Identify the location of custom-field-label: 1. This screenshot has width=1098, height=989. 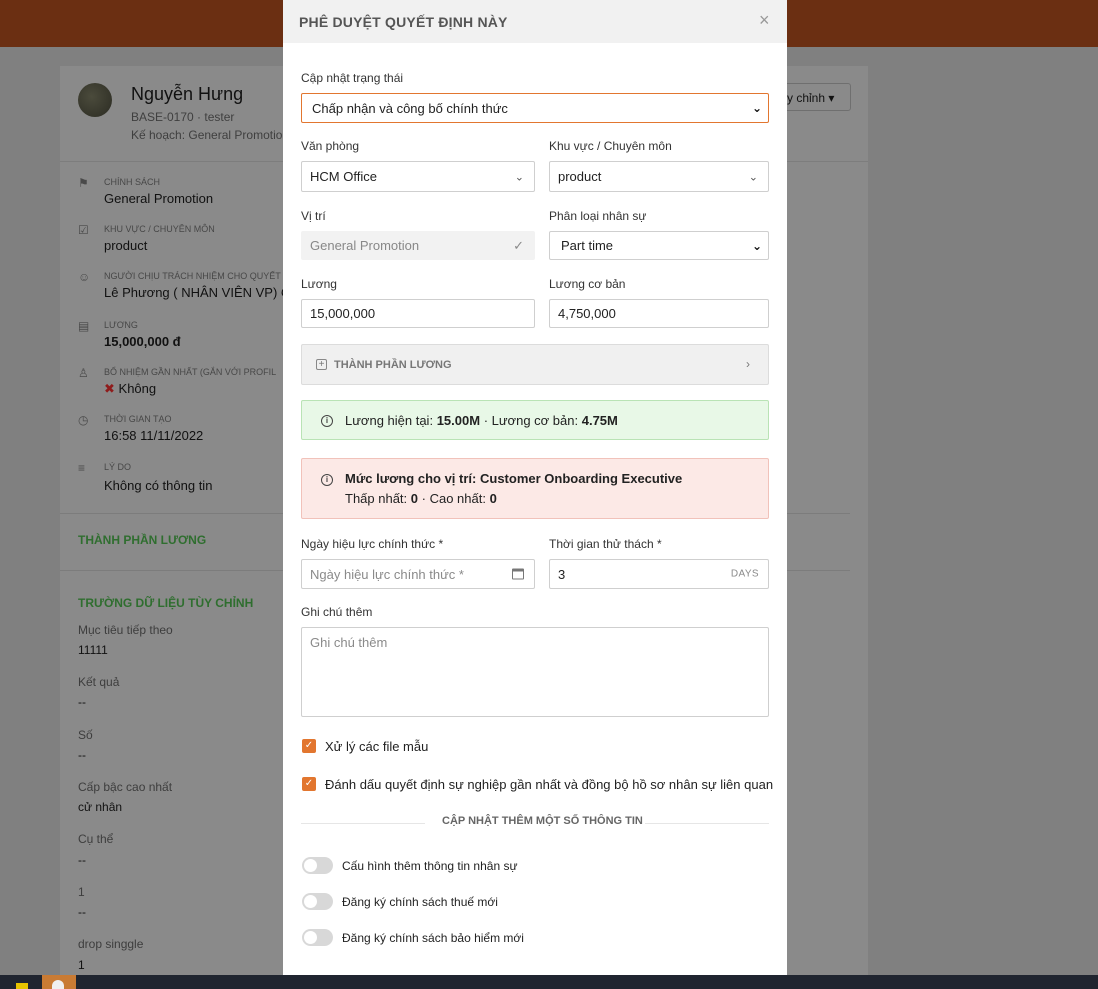
(81, 892).